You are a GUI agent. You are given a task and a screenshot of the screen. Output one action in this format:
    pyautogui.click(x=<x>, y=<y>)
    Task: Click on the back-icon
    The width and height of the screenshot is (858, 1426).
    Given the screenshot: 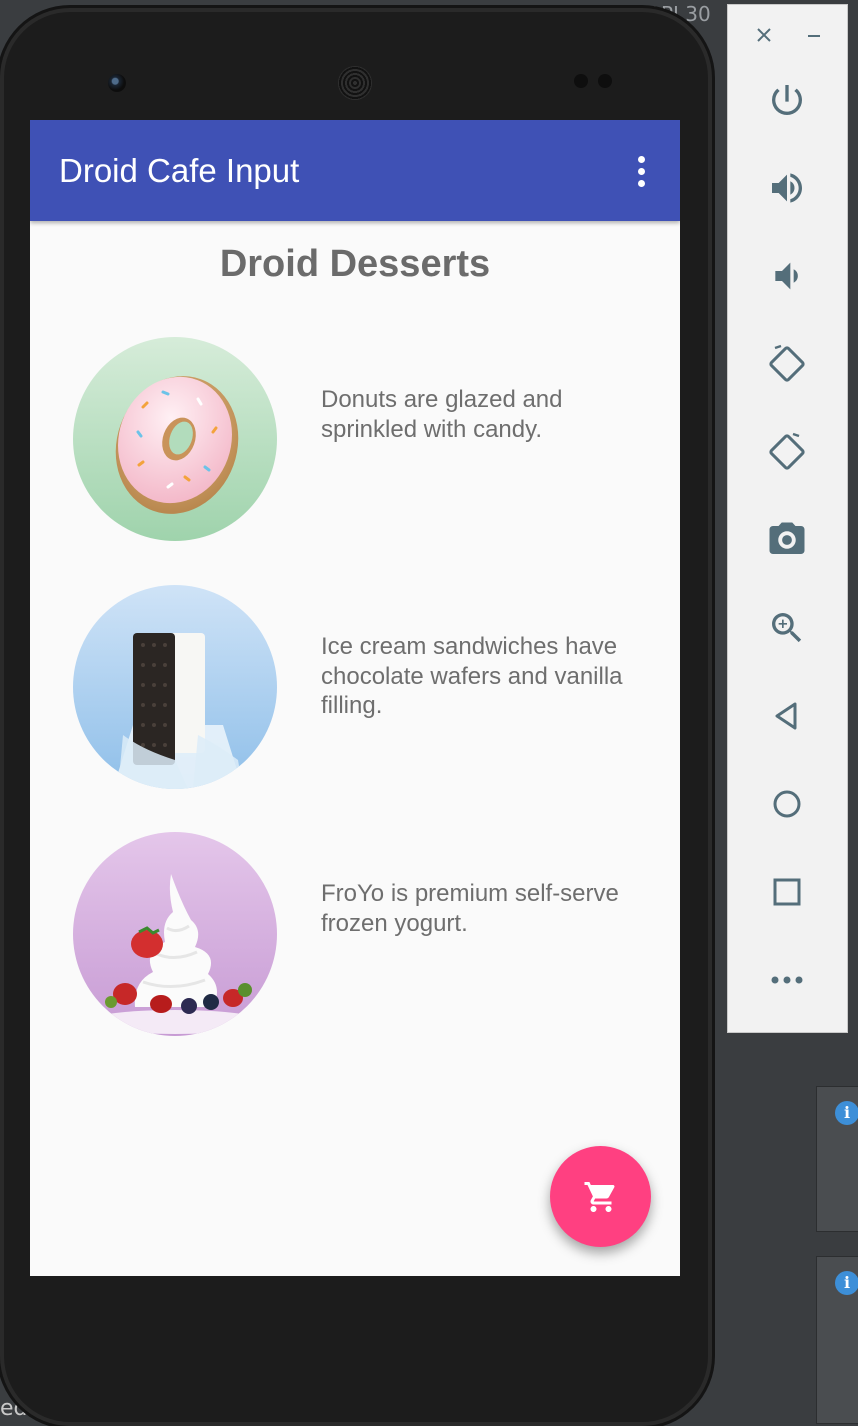 What is the action you would take?
    pyautogui.click(x=787, y=716)
    